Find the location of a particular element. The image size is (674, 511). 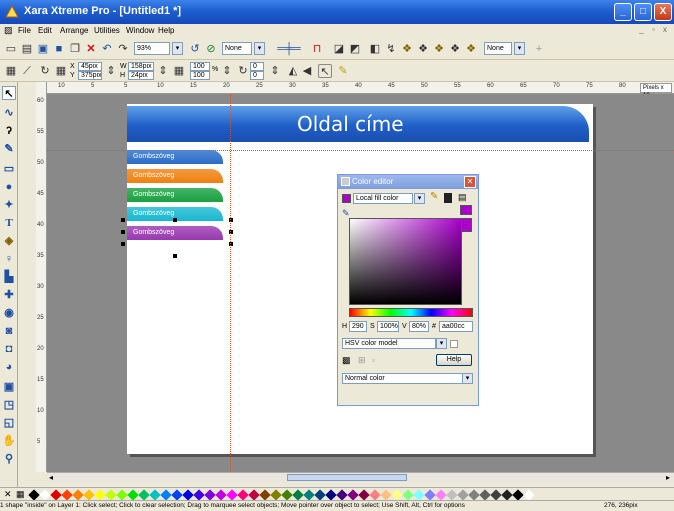

link-icon: ▫ is located at coordinates (373, 360).